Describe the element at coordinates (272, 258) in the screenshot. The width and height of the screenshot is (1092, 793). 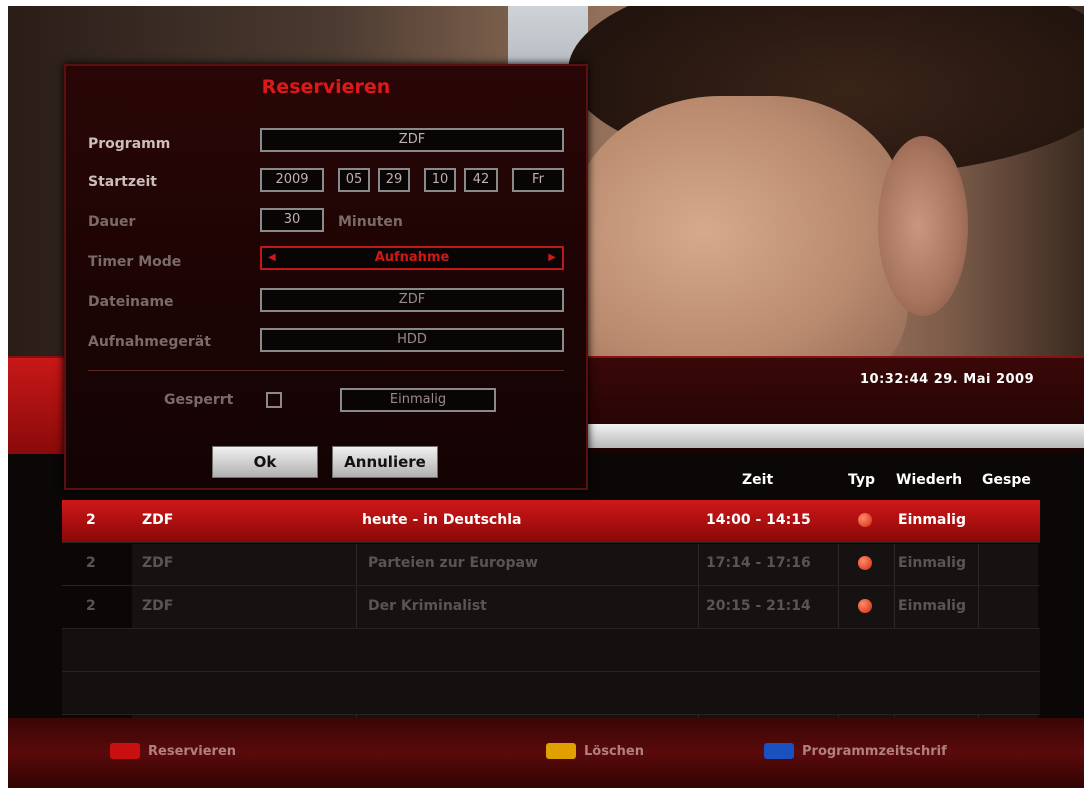
I see `arrow-left-icon: ◀` at that location.